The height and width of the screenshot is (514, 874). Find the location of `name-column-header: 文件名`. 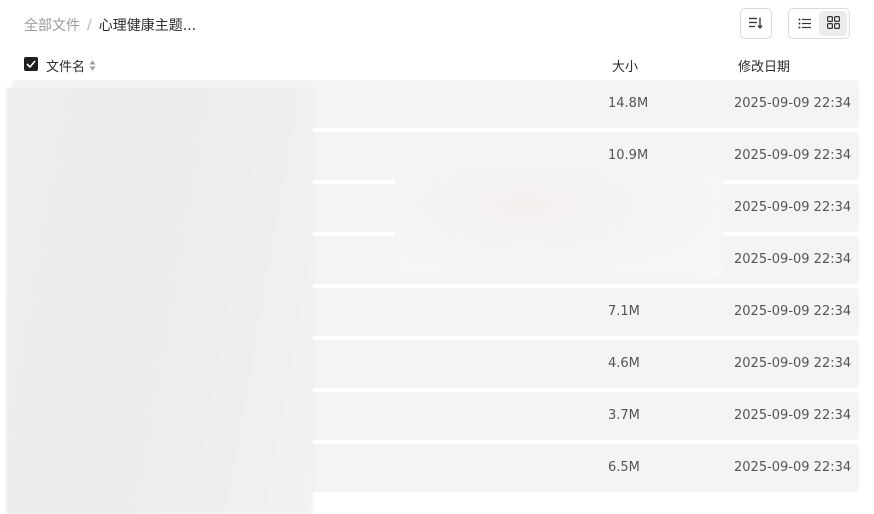

name-column-header: 文件名 is located at coordinates (71, 65).